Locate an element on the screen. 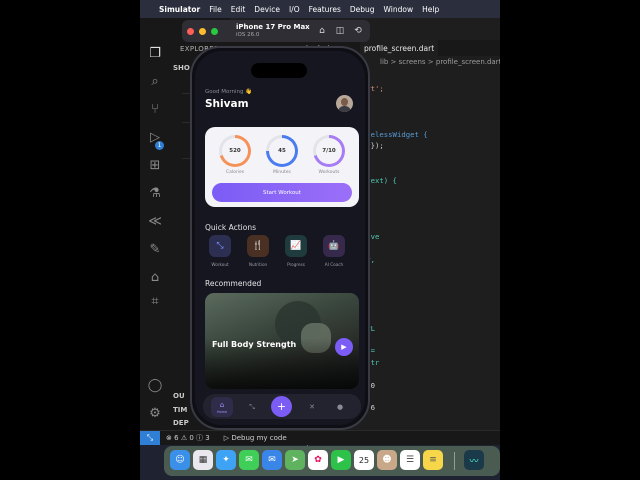 Image resolution: width=640 pixels, height=480 pixels. avatar is located at coordinates (344, 103).